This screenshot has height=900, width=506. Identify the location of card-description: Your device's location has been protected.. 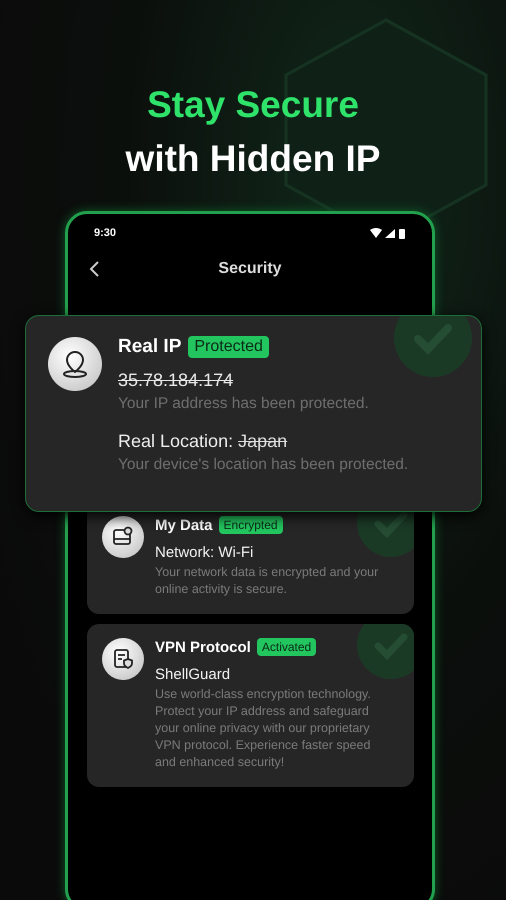
(264, 465).